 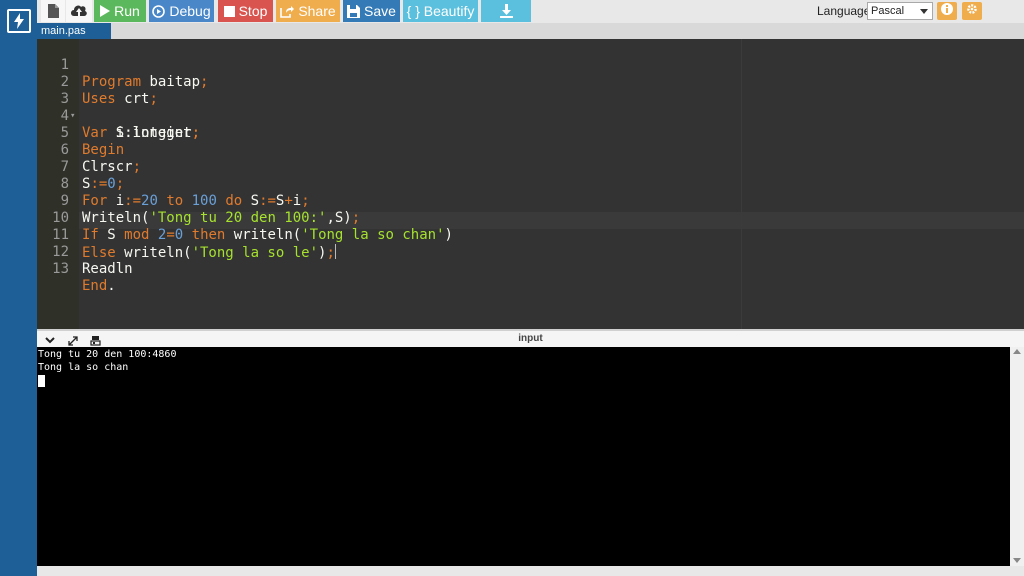 I want to click on upload-button, so click(x=79, y=11).